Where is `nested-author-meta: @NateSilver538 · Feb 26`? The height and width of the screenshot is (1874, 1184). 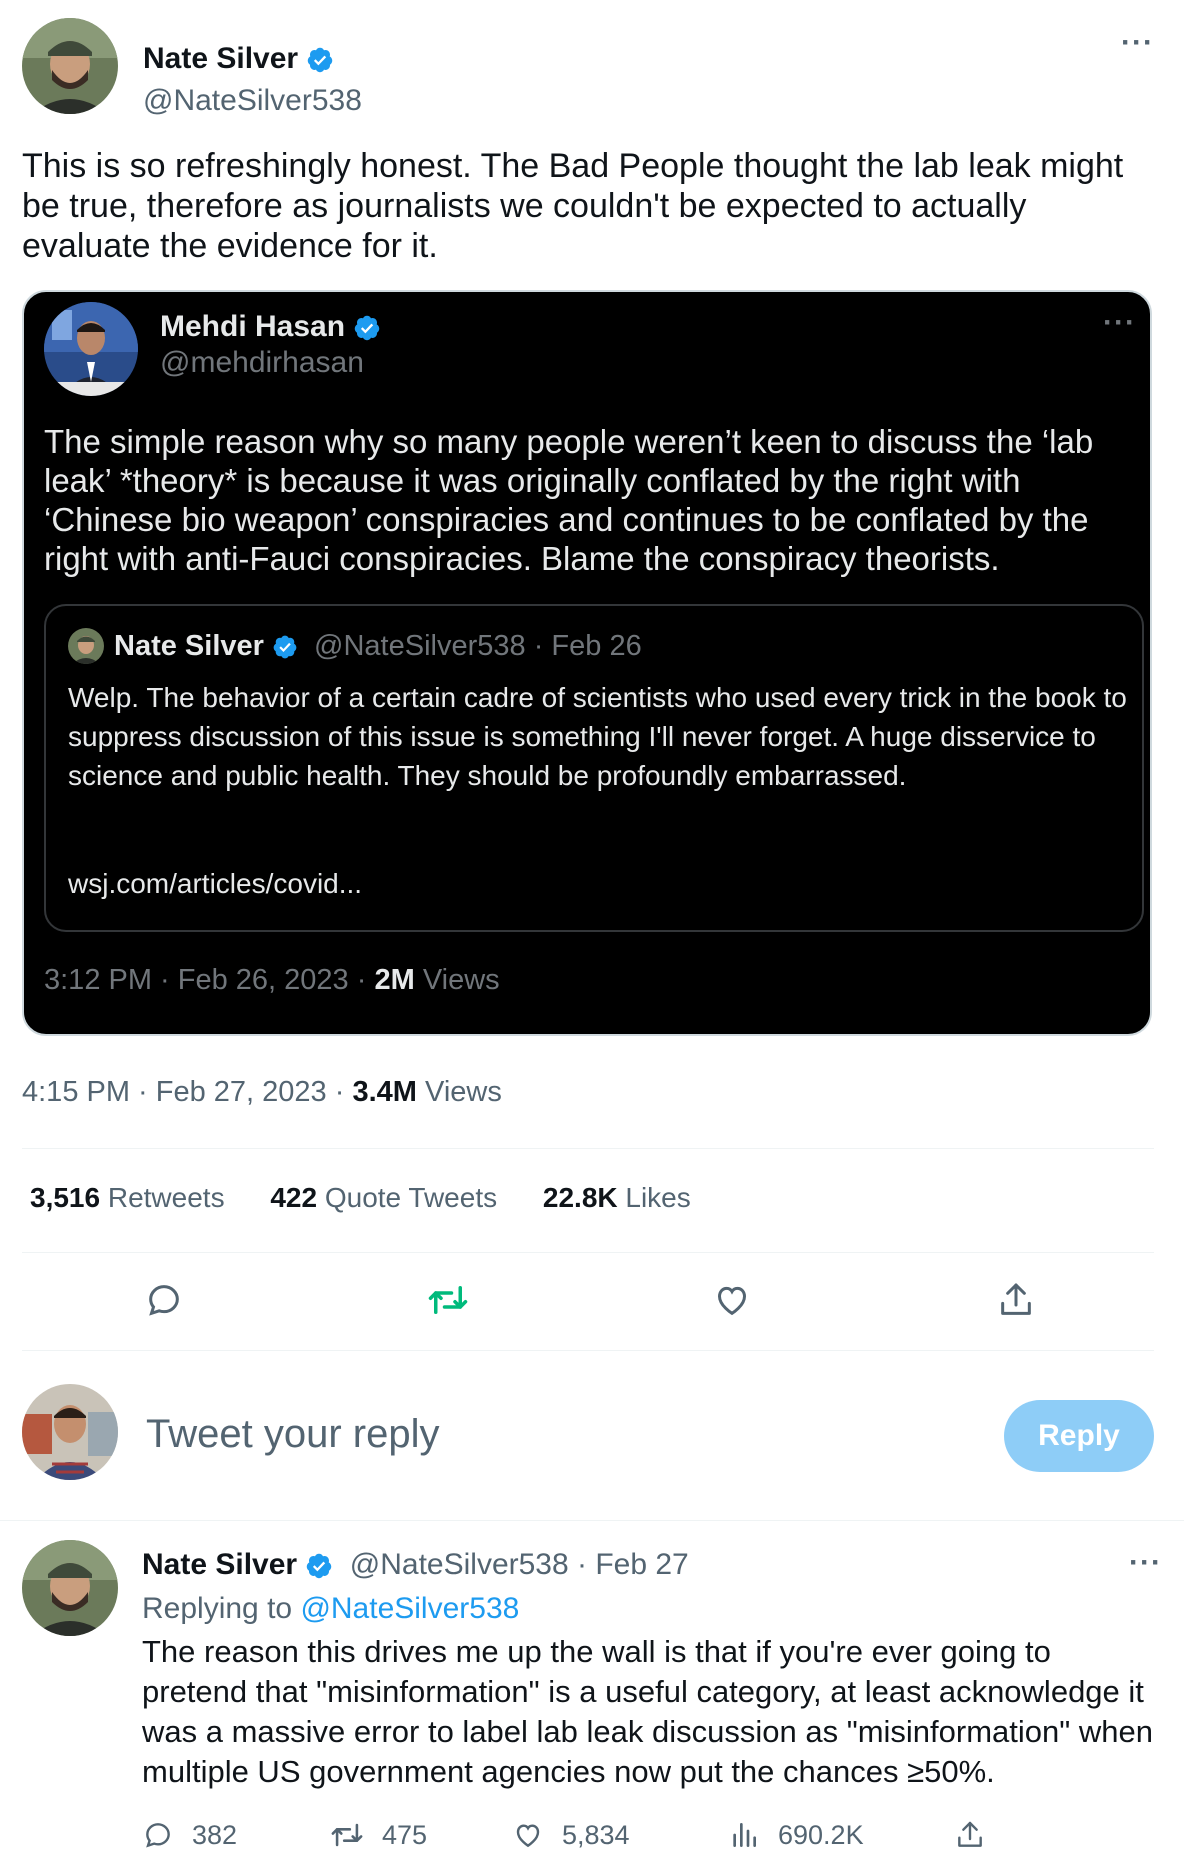 nested-author-meta: @NateSilver538 · Feb 26 is located at coordinates (478, 646).